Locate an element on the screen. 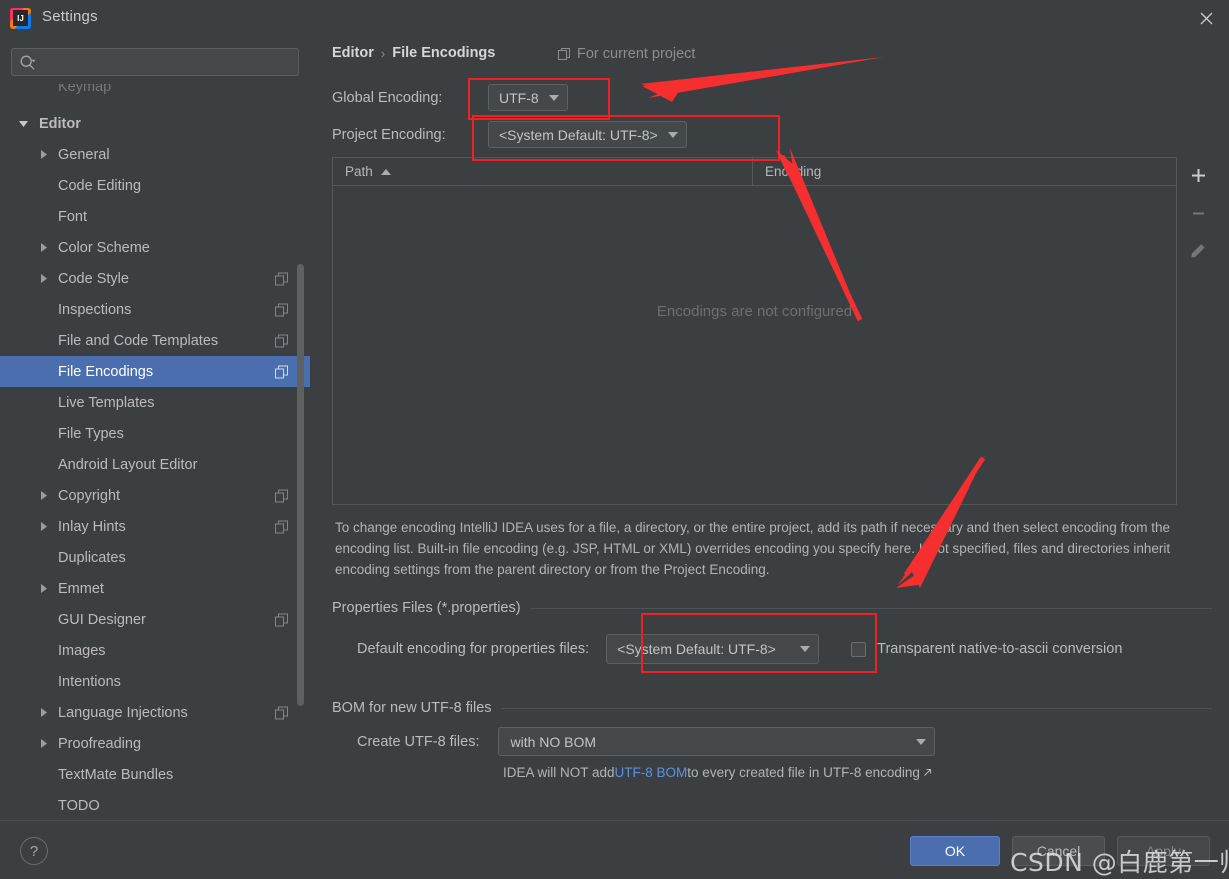 The width and height of the screenshot is (1229, 879). edit-pencil-icon is located at coordinates (1198, 251).